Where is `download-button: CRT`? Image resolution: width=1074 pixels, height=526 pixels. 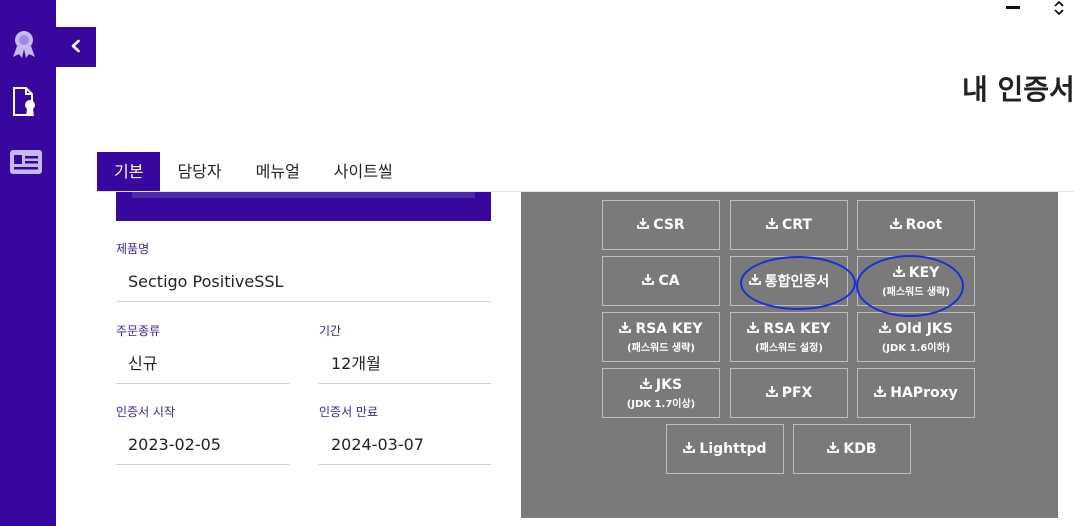
download-button: CRT is located at coordinates (789, 225).